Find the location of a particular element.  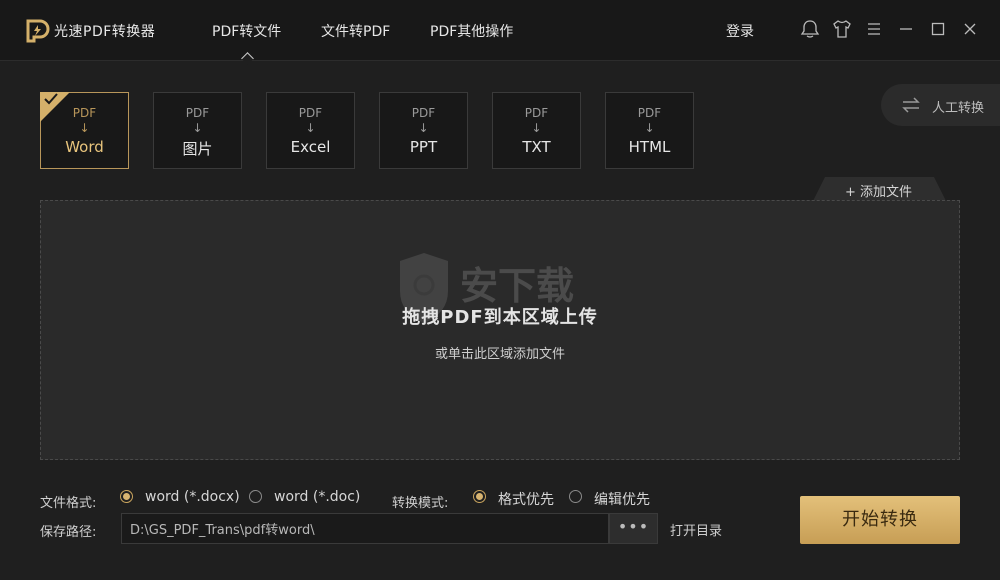

radio-doc-label: word (*.doc) is located at coordinates (317, 497).